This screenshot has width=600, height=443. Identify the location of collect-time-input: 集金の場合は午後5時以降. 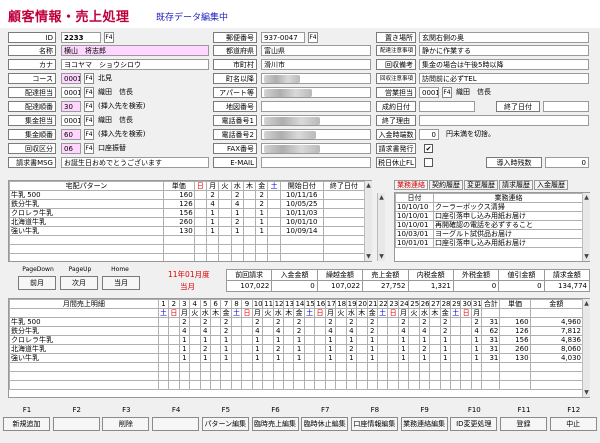
(504, 64).